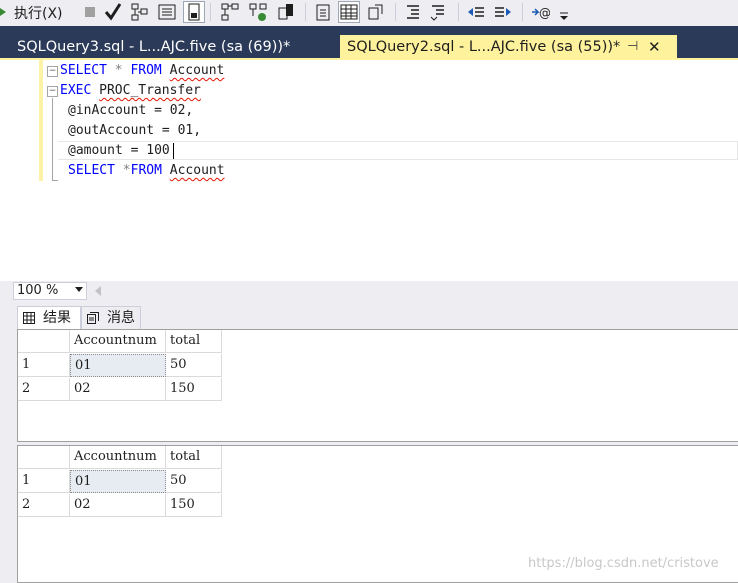 Image resolution: width=738 pixels, height=583 pixels. What do you see at coordinates (140, 12) in the screenshot?
I see `parse-icon` at bounding box center [140, 12].